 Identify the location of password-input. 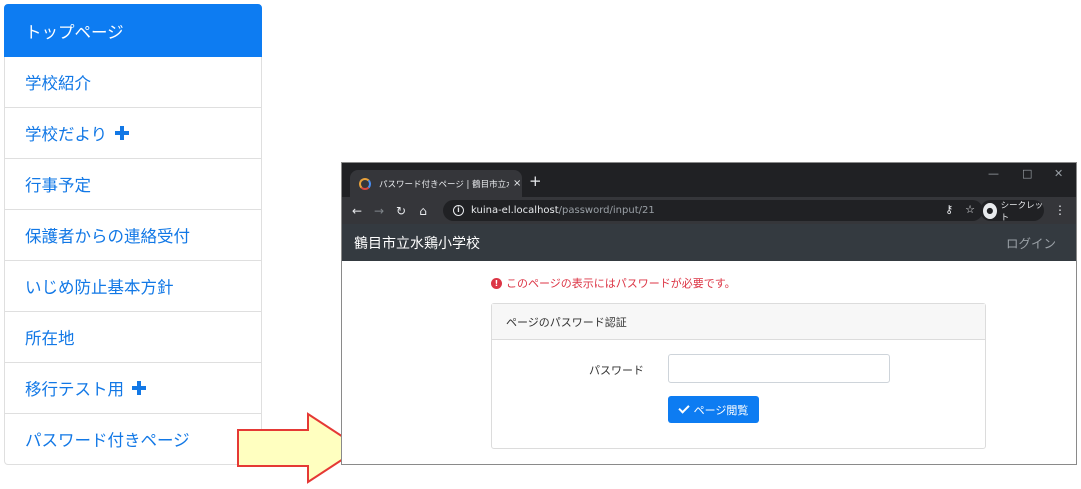
(779, 368).